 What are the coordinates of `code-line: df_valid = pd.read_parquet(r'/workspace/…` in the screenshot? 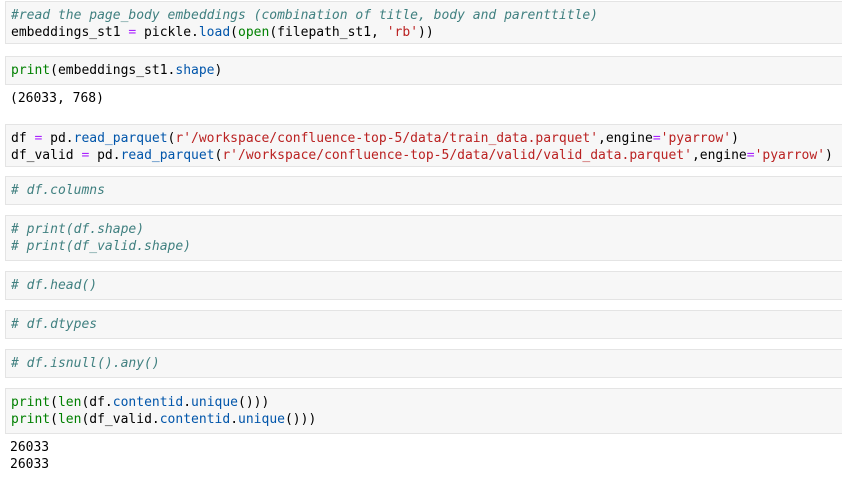 It's located at (424, 155).